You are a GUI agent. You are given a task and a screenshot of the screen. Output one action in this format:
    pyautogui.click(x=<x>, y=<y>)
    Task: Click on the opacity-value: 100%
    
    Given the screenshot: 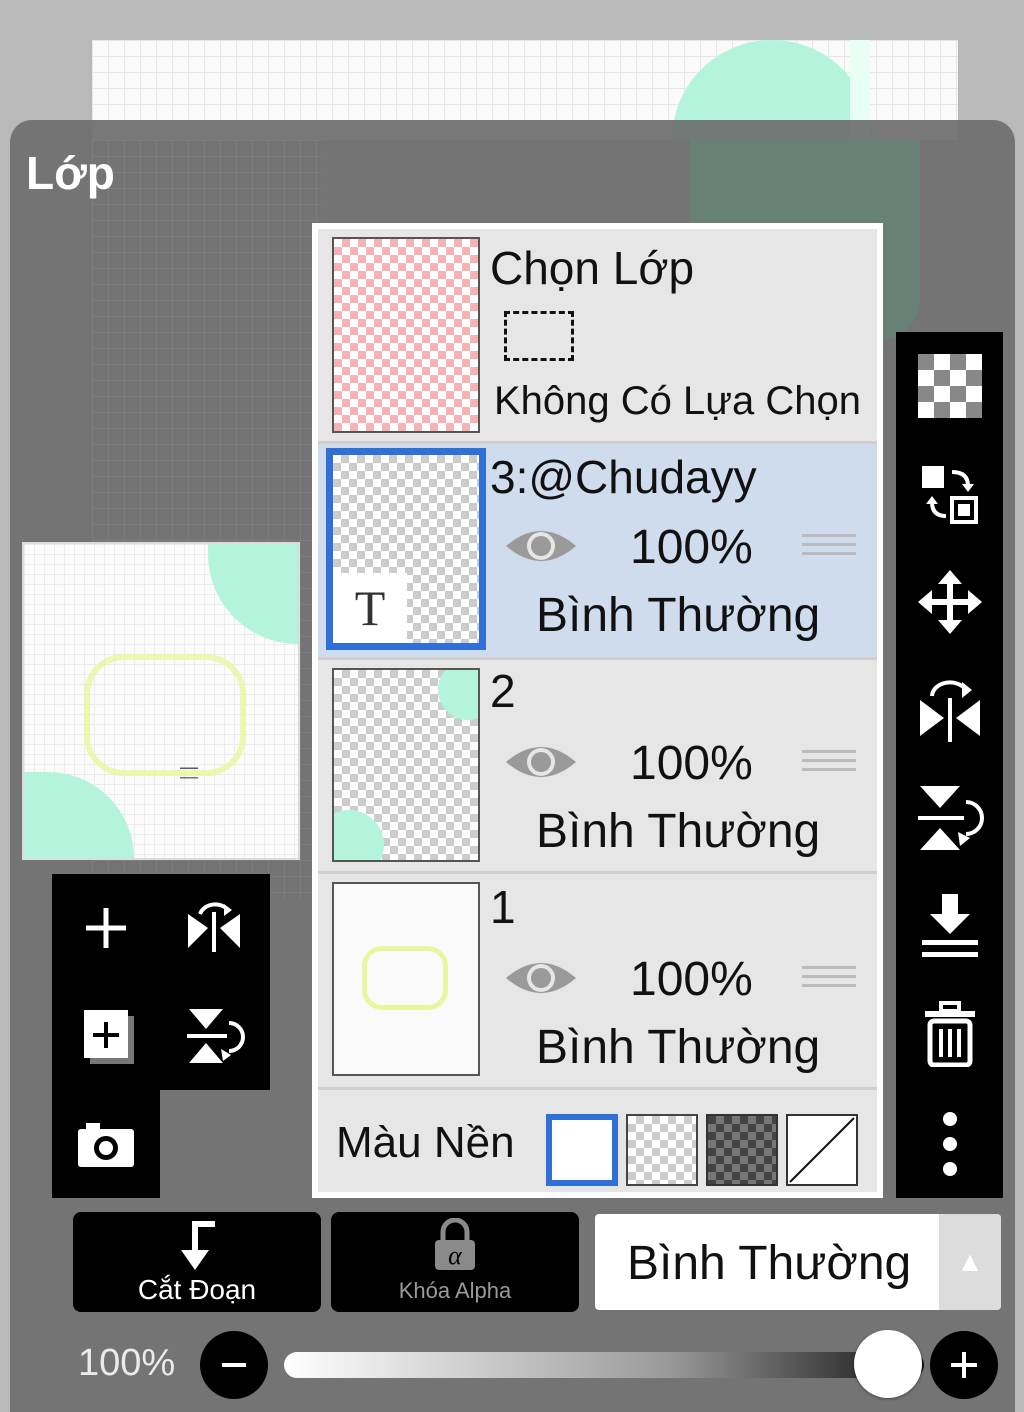 What is the action you would take?
    pyautogui.click(x=127, y=1363)
    